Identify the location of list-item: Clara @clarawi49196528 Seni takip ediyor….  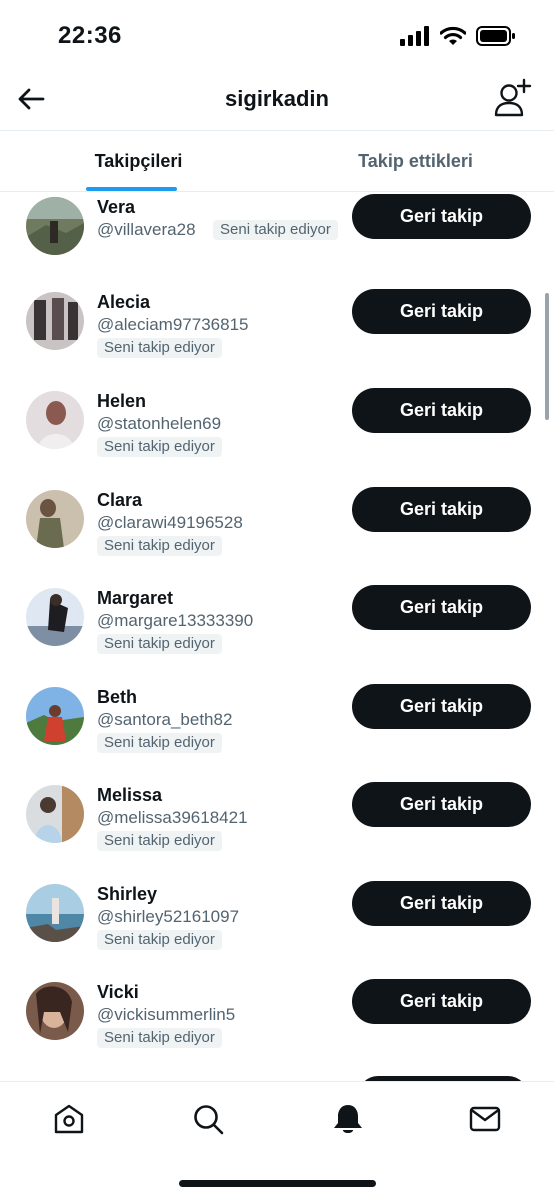
(277, 536).